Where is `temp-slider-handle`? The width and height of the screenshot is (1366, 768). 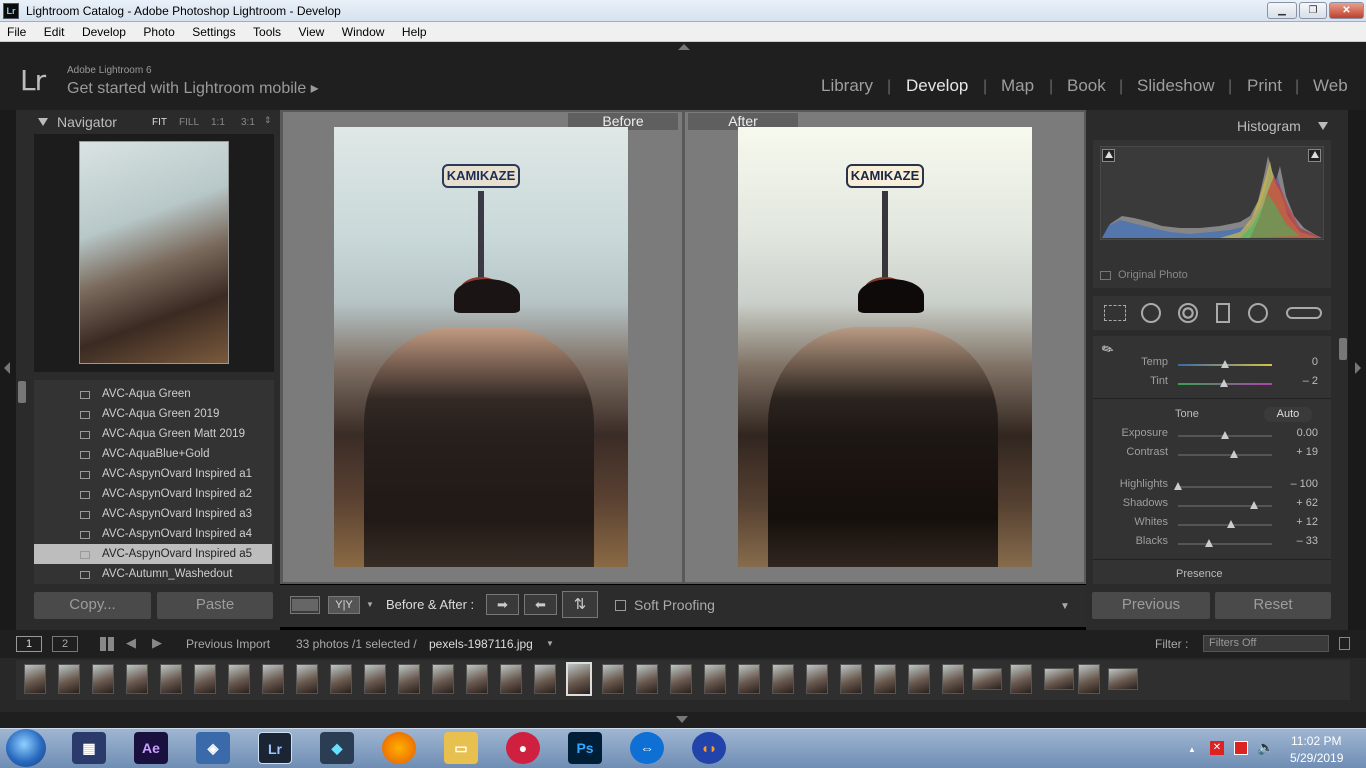
temp-slider-handle is located at coordinates (1225, 364).